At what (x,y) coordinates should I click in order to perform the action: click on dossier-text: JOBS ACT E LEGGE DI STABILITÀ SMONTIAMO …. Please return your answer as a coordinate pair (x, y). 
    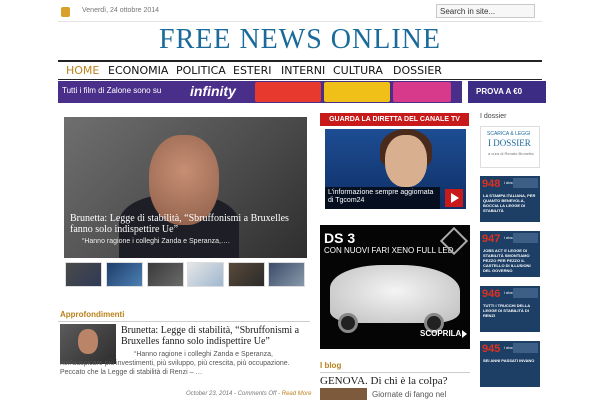
    Looking at the image, I should click on (507, 260).